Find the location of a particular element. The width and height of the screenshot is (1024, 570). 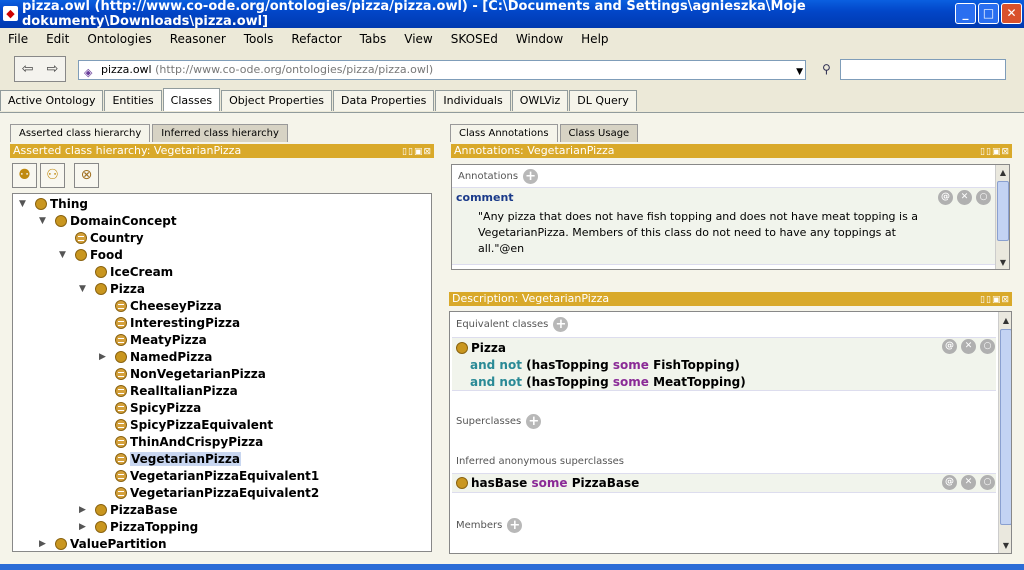

add-equivalent-icon: + is located at coordinates (561, 324).